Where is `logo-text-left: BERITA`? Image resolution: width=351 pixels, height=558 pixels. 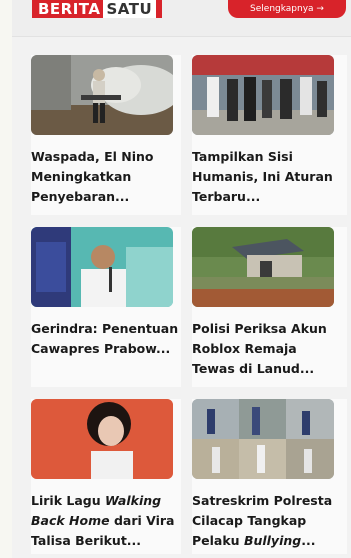 logo-text-left: BERITA is located at coordinates (69, 9).